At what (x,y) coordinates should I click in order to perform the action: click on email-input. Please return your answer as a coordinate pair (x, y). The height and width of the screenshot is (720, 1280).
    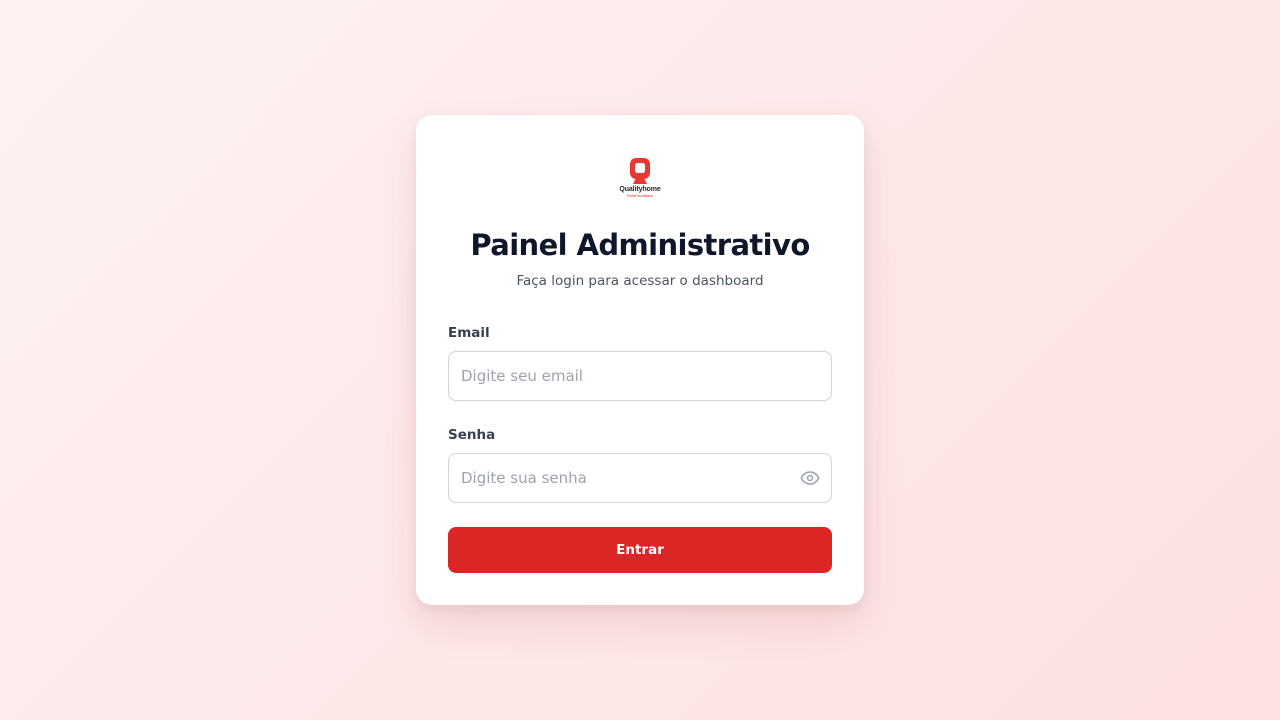
    Looking at the image, I should click on (640, 376).